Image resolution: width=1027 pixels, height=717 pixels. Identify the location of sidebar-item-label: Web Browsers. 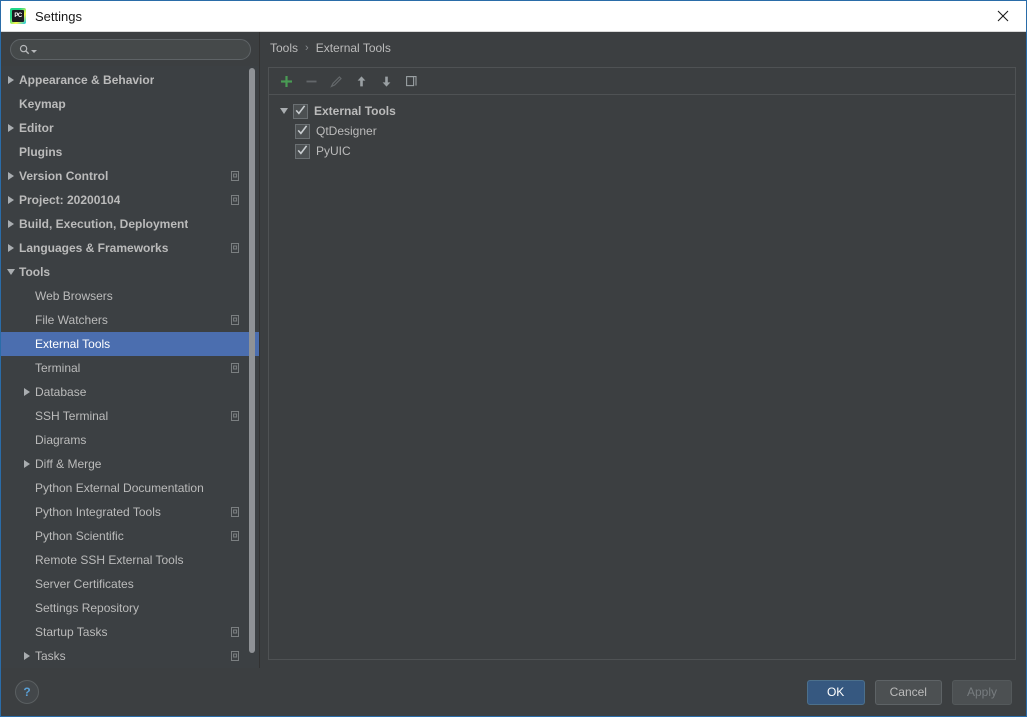
(74, 296).